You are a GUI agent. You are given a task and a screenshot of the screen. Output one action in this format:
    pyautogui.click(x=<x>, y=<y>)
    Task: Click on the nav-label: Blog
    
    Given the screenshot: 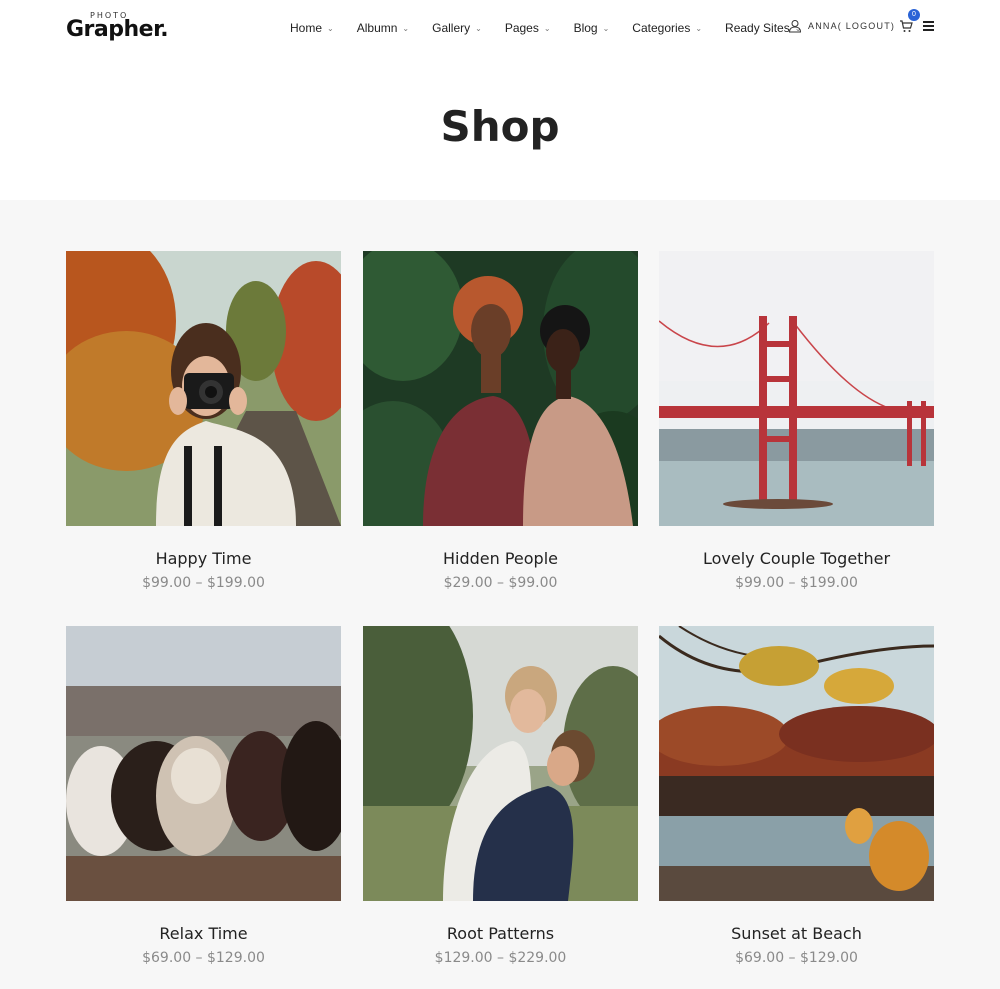 What is the action you would take?
    pyautogui.click(x=585, y=28)
    